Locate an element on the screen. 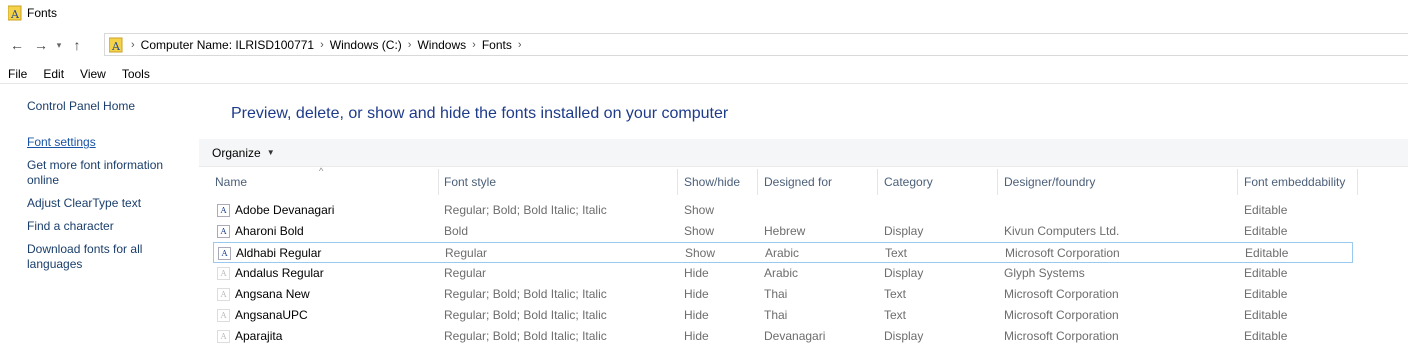 This screenshot has width=1408, height=352. more-font-info-link: Get more font information online is located at coordinates (102, 173).